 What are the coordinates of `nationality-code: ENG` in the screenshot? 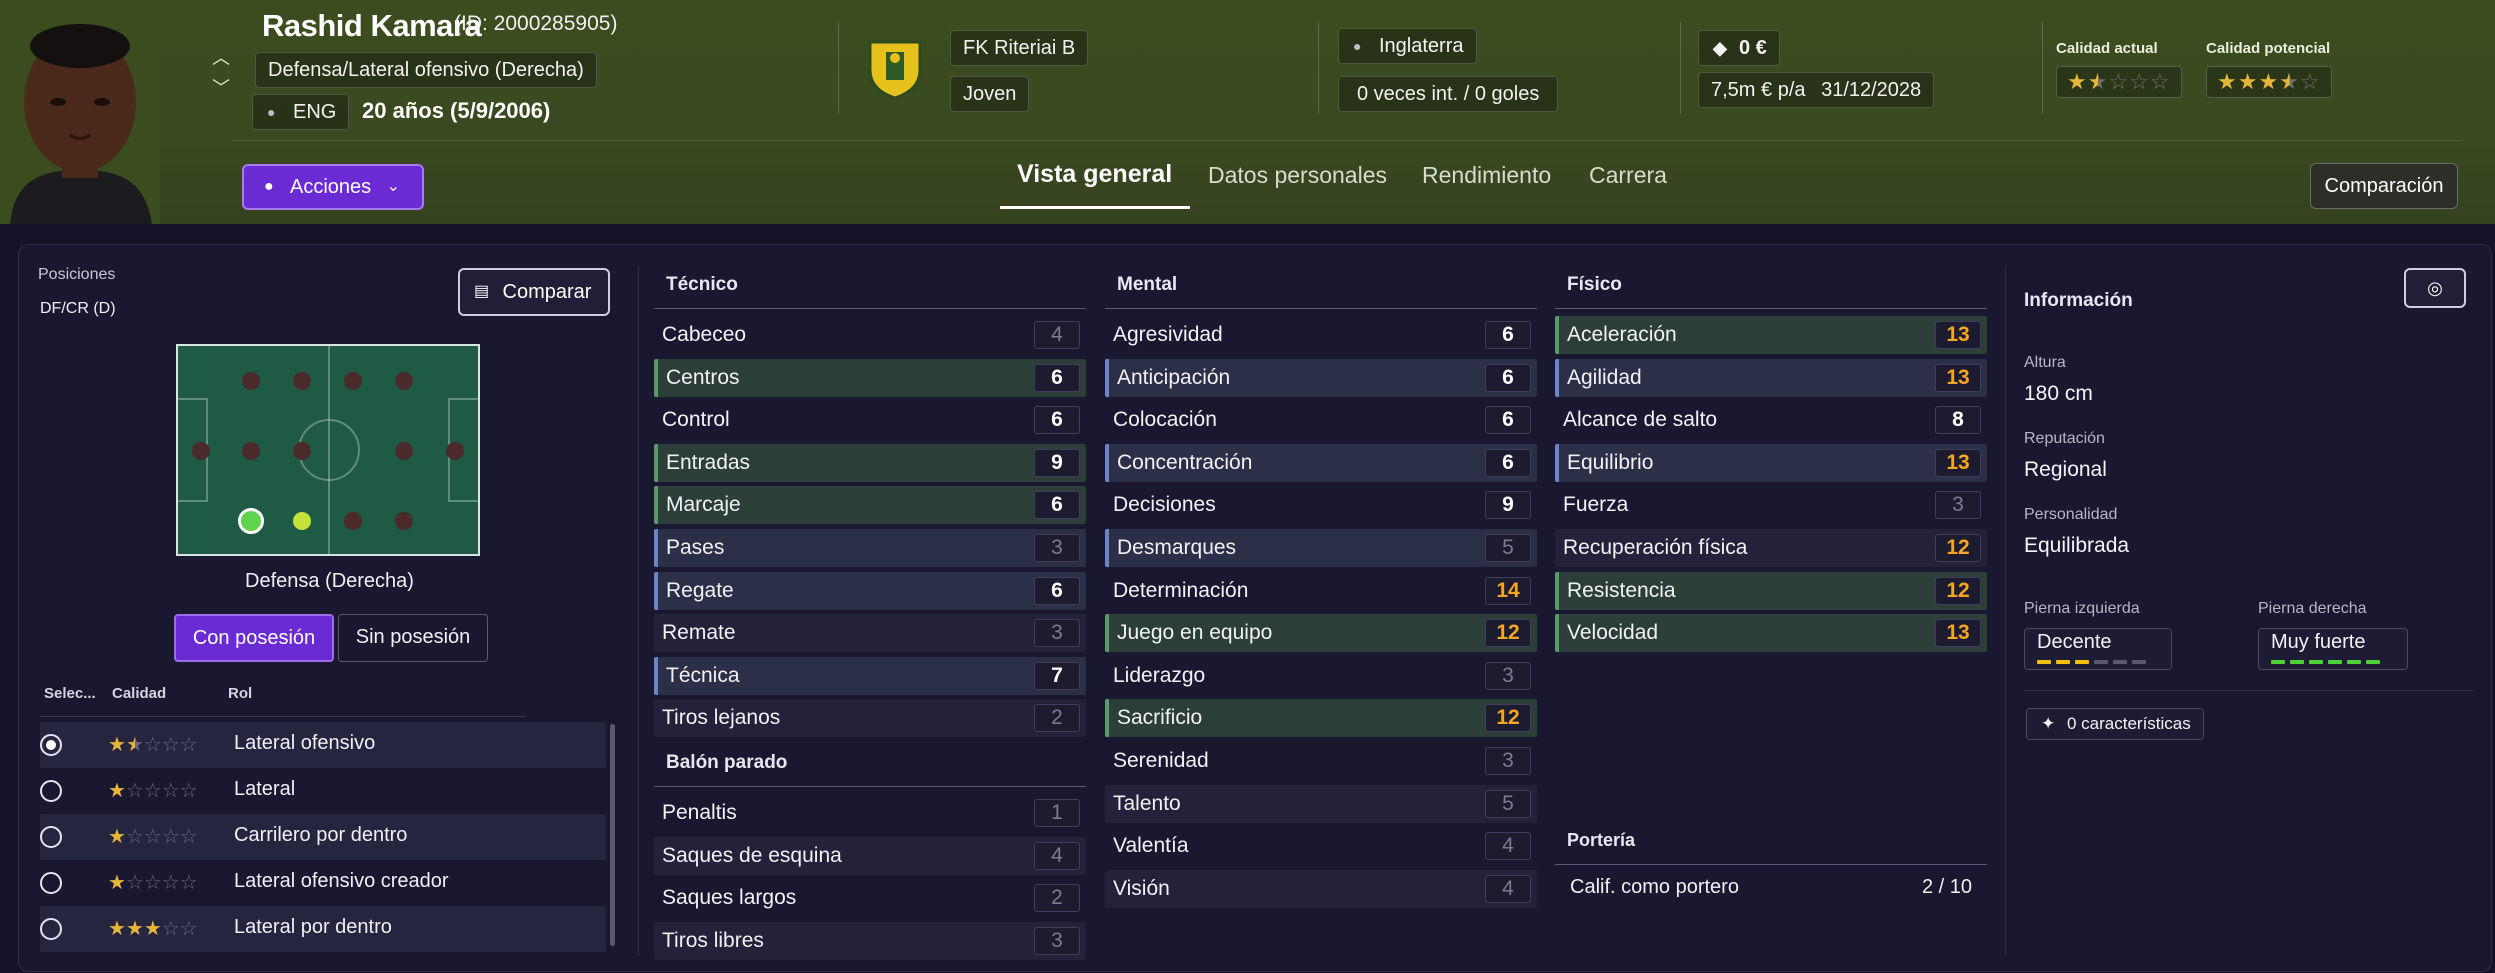 It's located at (315, 112).